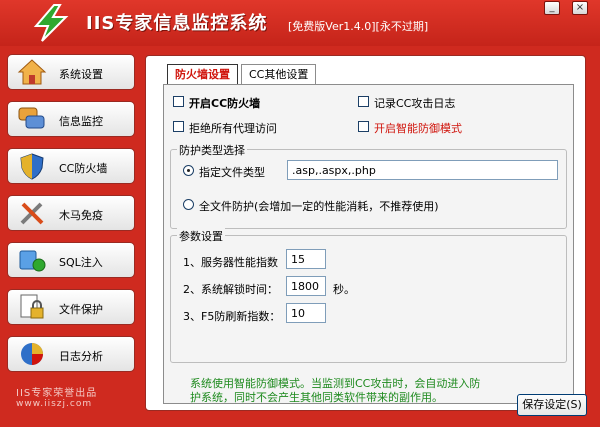  I want to click on sidebar-item-system-settings: 系统设置, so click(71, 72).